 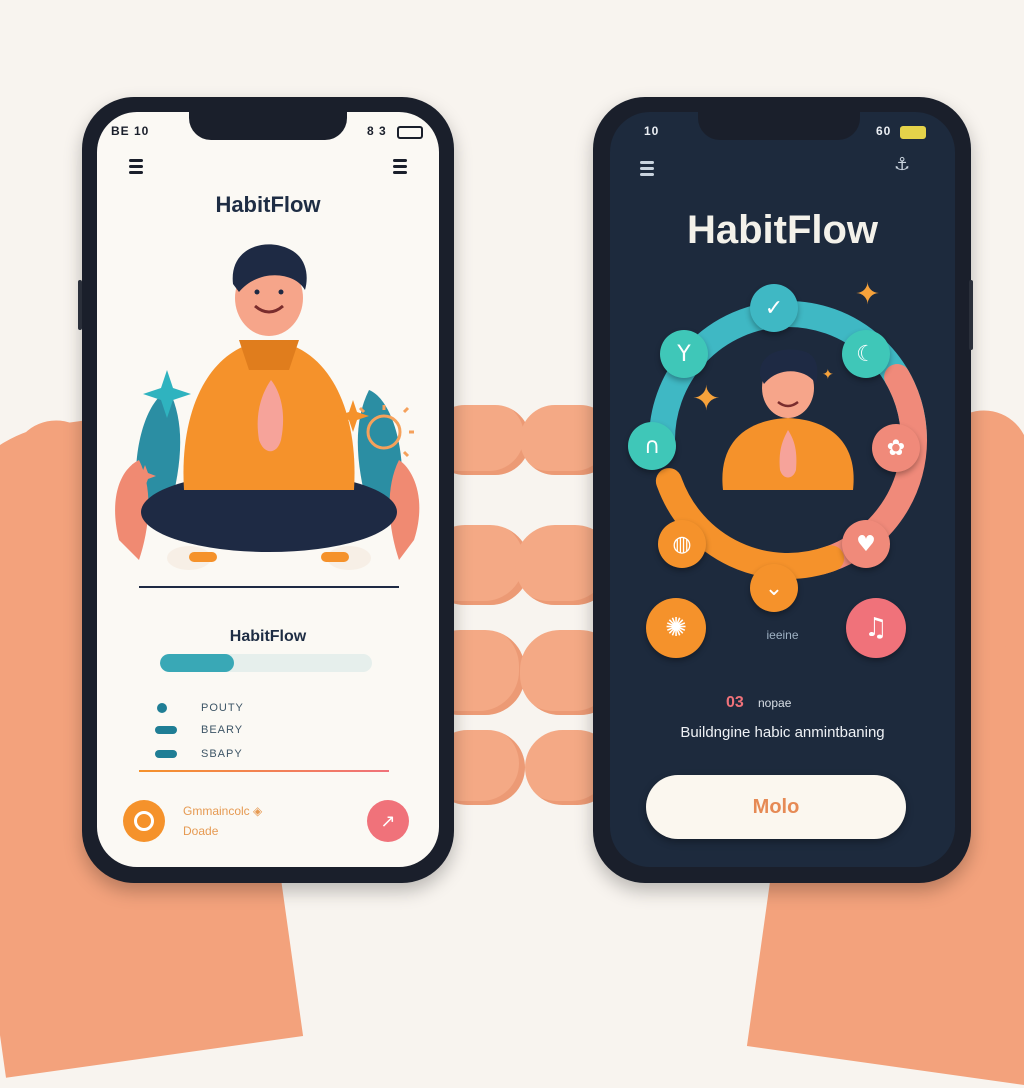 I want to click on primary-cta-label: Molo, so click(x=776, y=806).